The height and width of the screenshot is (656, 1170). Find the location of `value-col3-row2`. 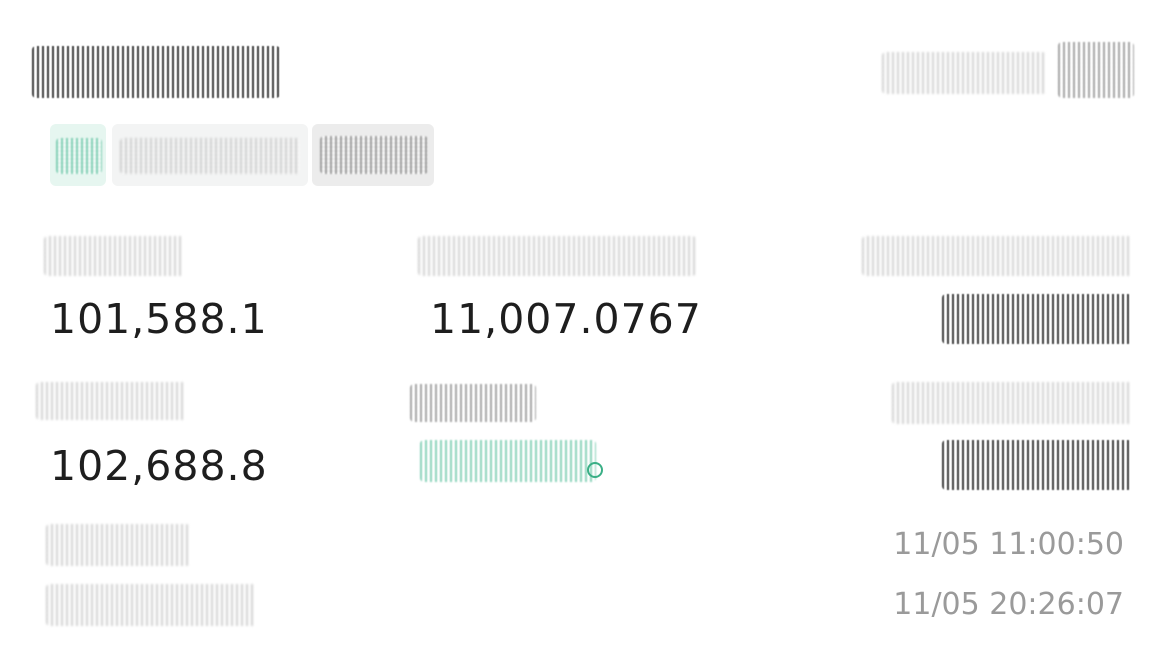

value-col3-row2 is located at coordinates (1037, 465).